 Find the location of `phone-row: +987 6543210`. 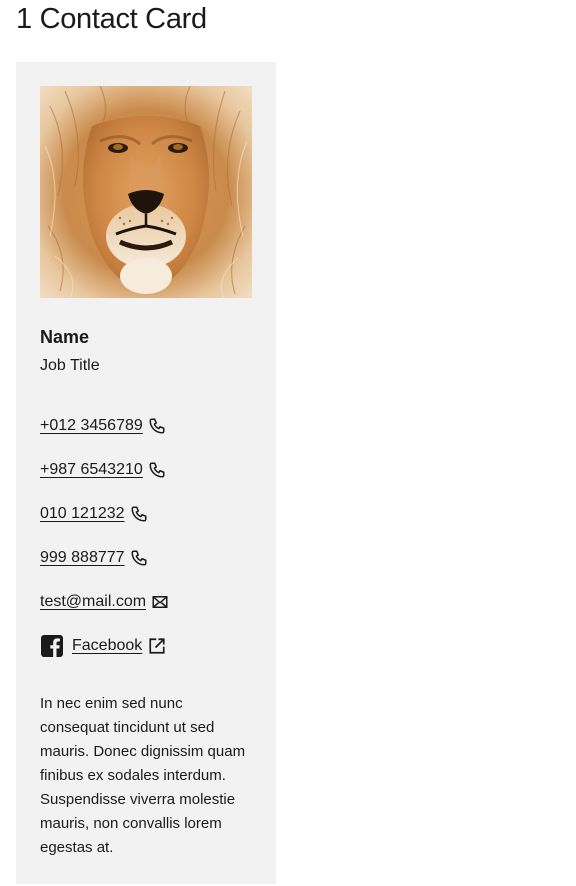

phone-row: +987 6543210 is located at coordinates (103, 470).